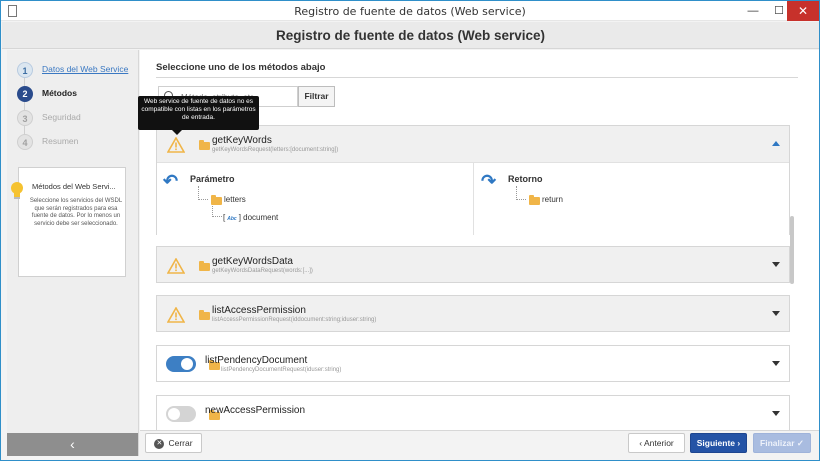 This screenshot has height=461, width=820. What do you see at coordinates (316, 96) in the screenshot?
I see `filter-button: Filtrar` at bounding box center [316, 96].